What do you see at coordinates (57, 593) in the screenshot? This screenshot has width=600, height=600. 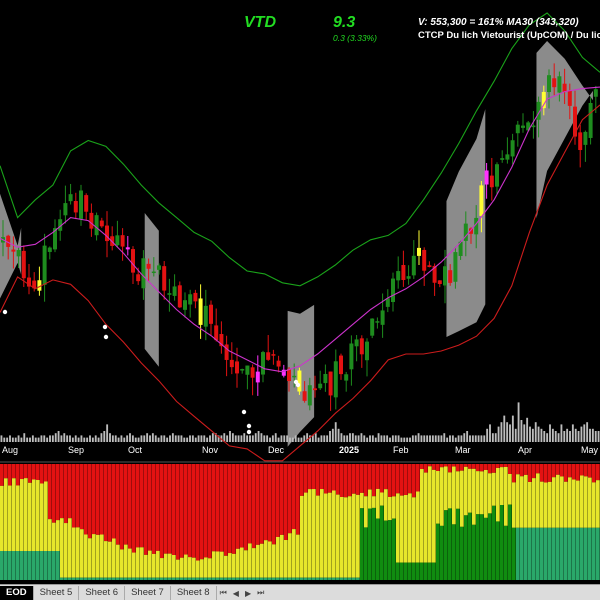 I see `tab-sheet-5: Sheet 5` at bounding box center [57, 593].